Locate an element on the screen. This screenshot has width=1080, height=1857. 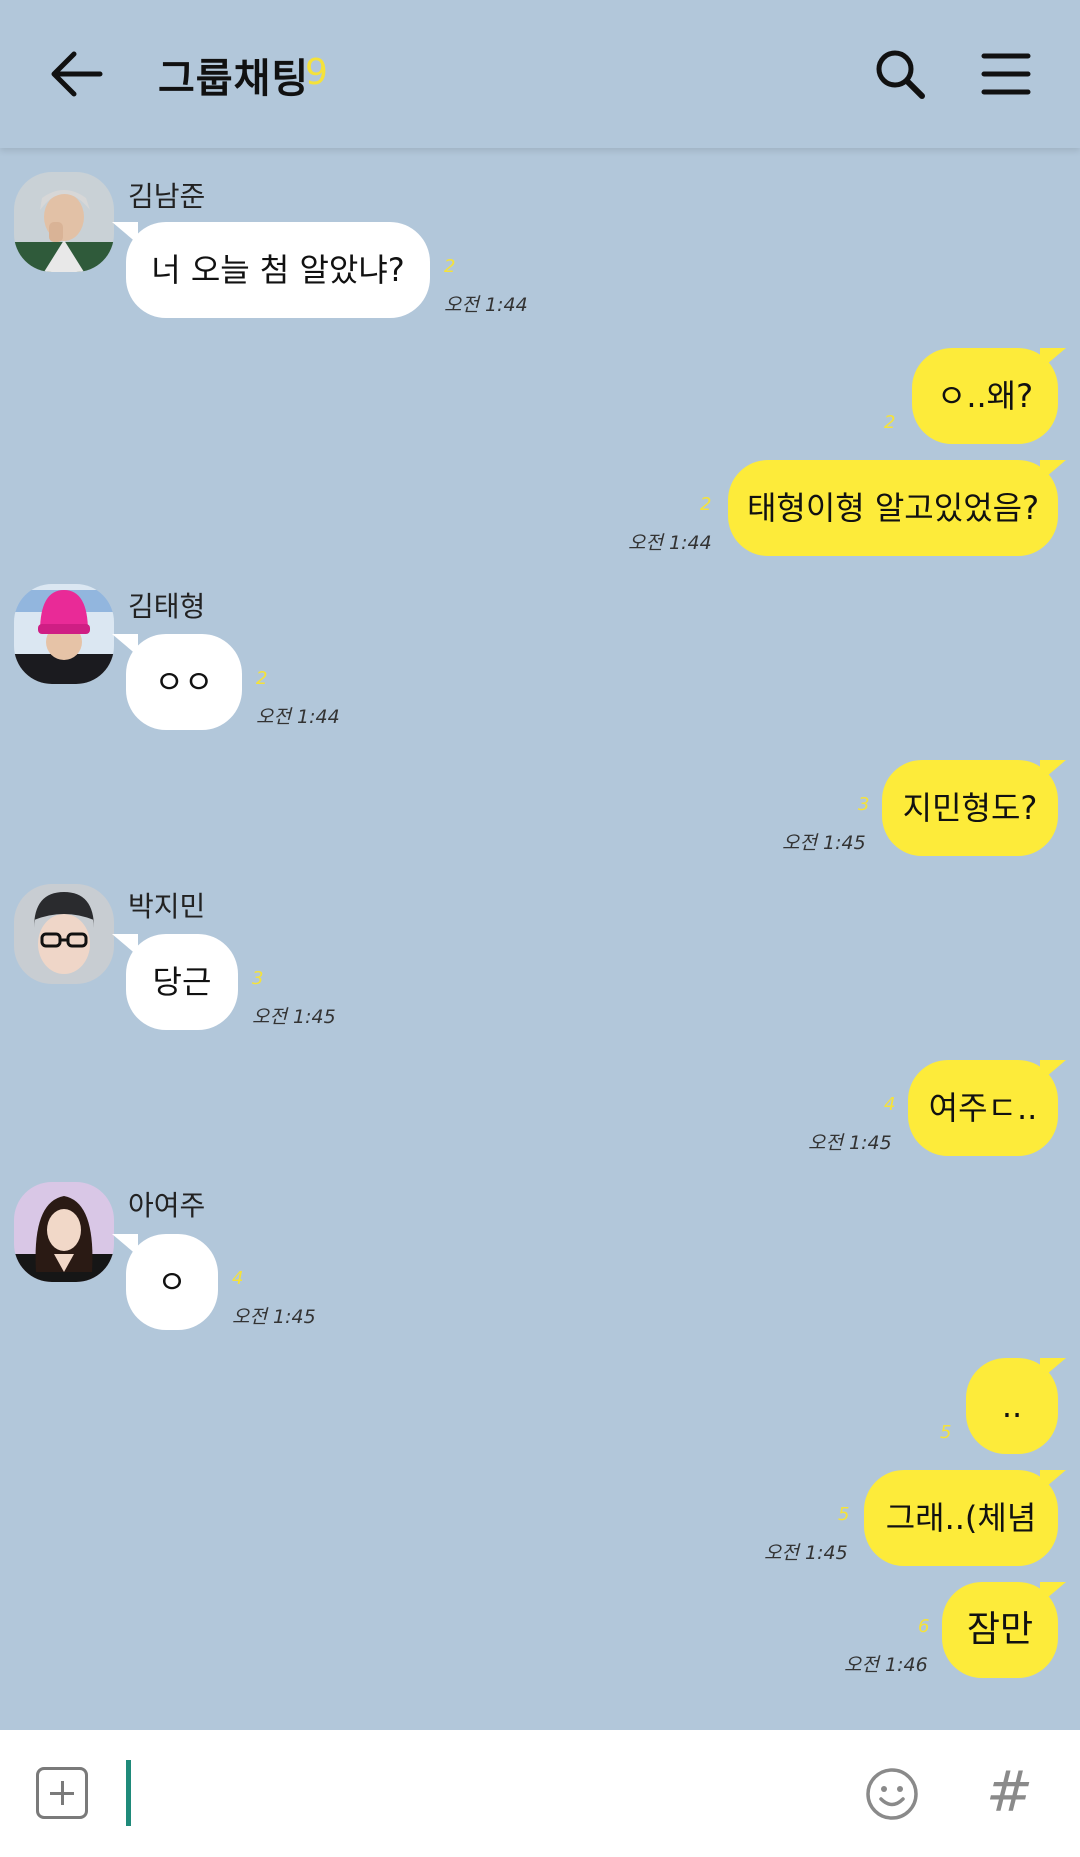
message-input is located at coordinates (492, 1794).